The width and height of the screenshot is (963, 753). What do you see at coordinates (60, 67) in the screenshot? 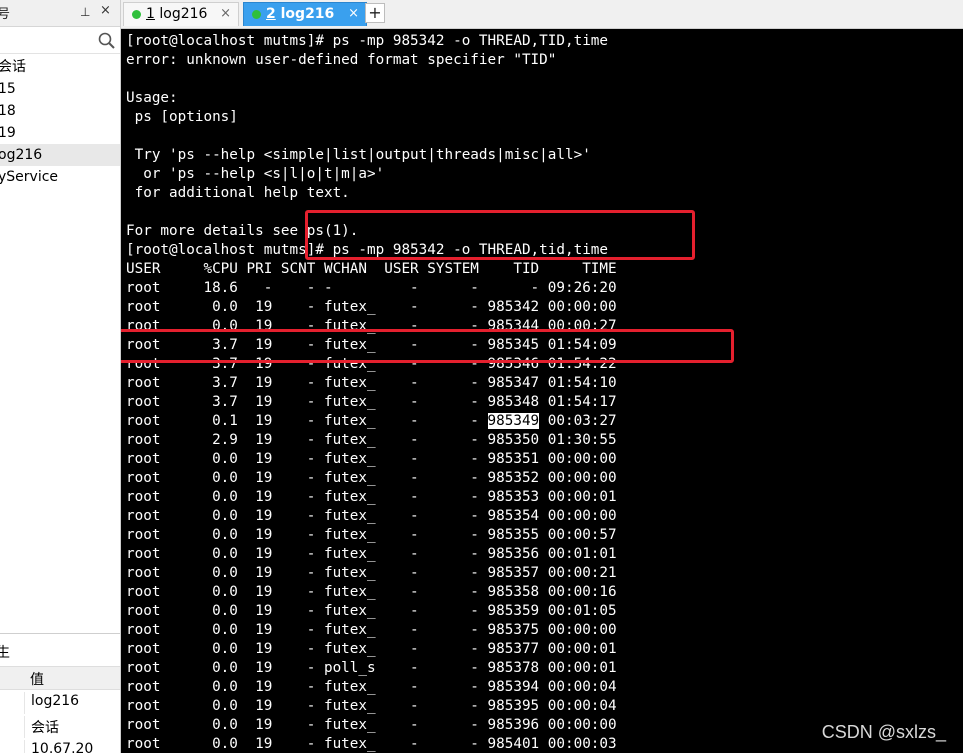
I see `session-item: 会话` at bounding box center [60, 67].